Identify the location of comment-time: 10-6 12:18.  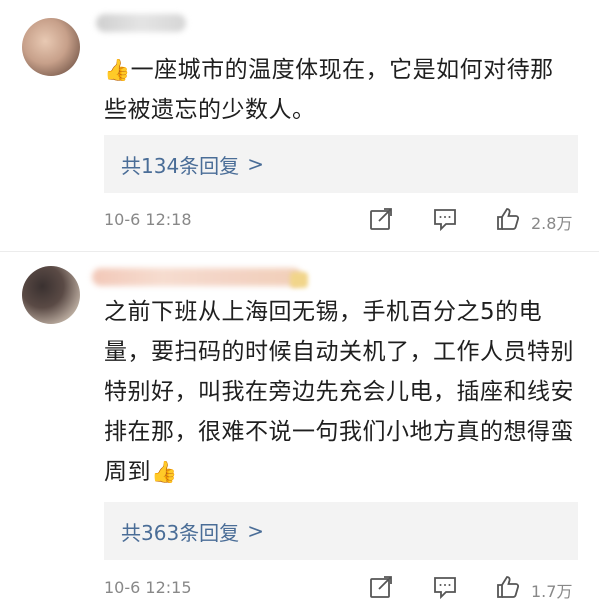
(148, 219).